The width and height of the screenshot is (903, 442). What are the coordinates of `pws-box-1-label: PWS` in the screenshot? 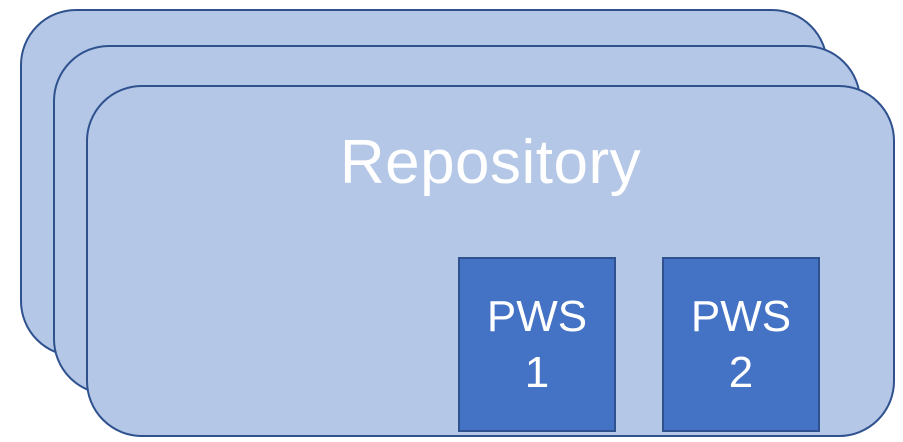 It's located at (537, 316).